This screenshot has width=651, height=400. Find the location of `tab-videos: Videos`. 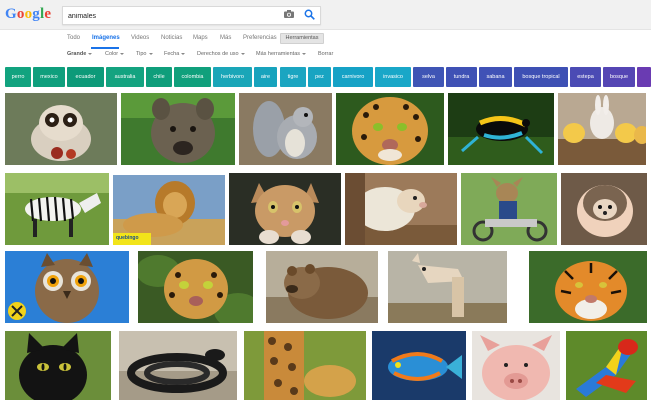

tab-videos: Videos is located at coordinates (140, 38).